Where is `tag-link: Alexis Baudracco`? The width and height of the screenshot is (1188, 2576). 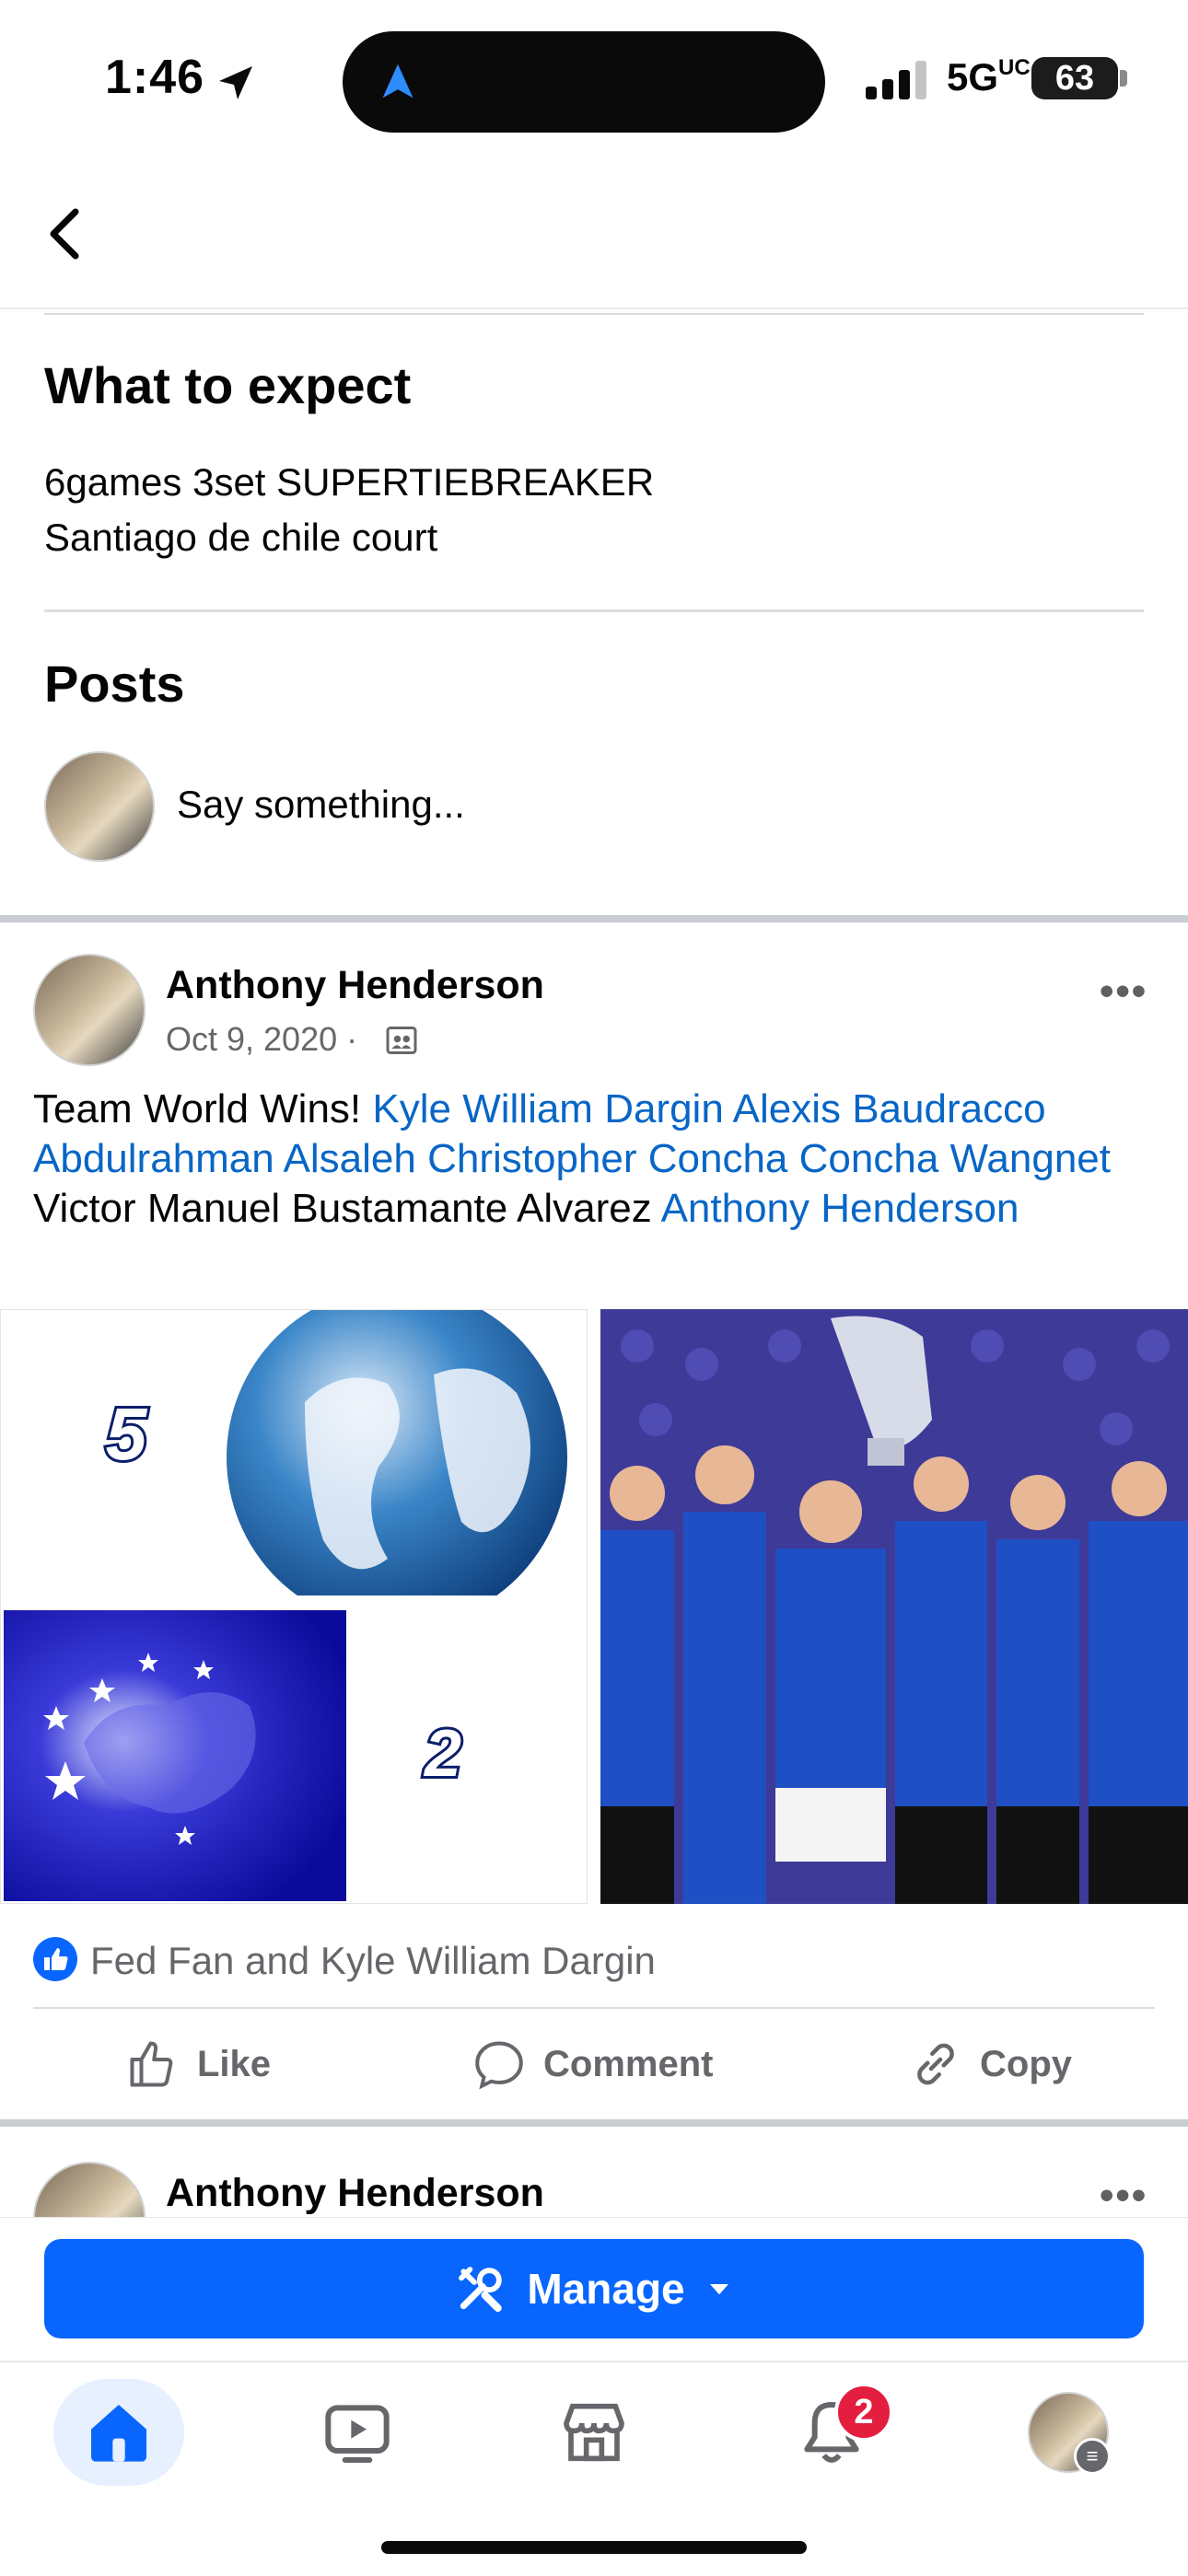
tag-link: Alexis Baudracco is located at coordinates (889, 1108).